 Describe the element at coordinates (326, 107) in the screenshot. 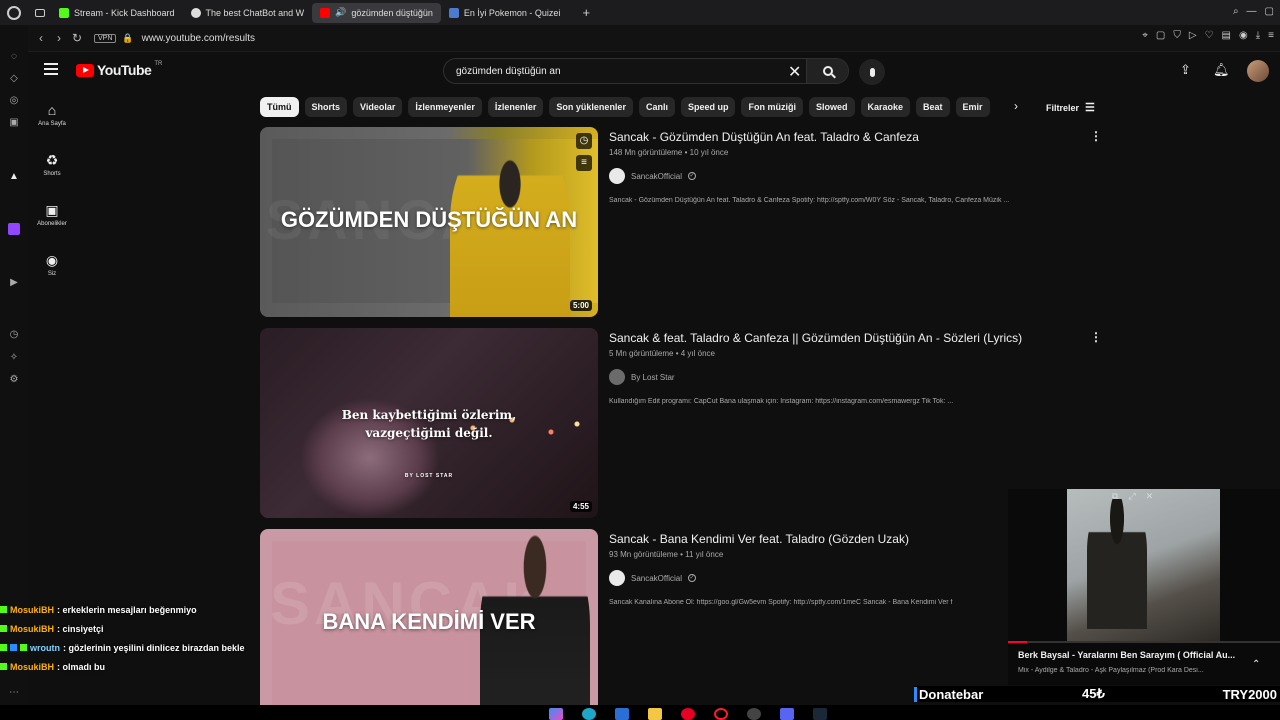

I see `chip-shorts: Shorts` at that location.